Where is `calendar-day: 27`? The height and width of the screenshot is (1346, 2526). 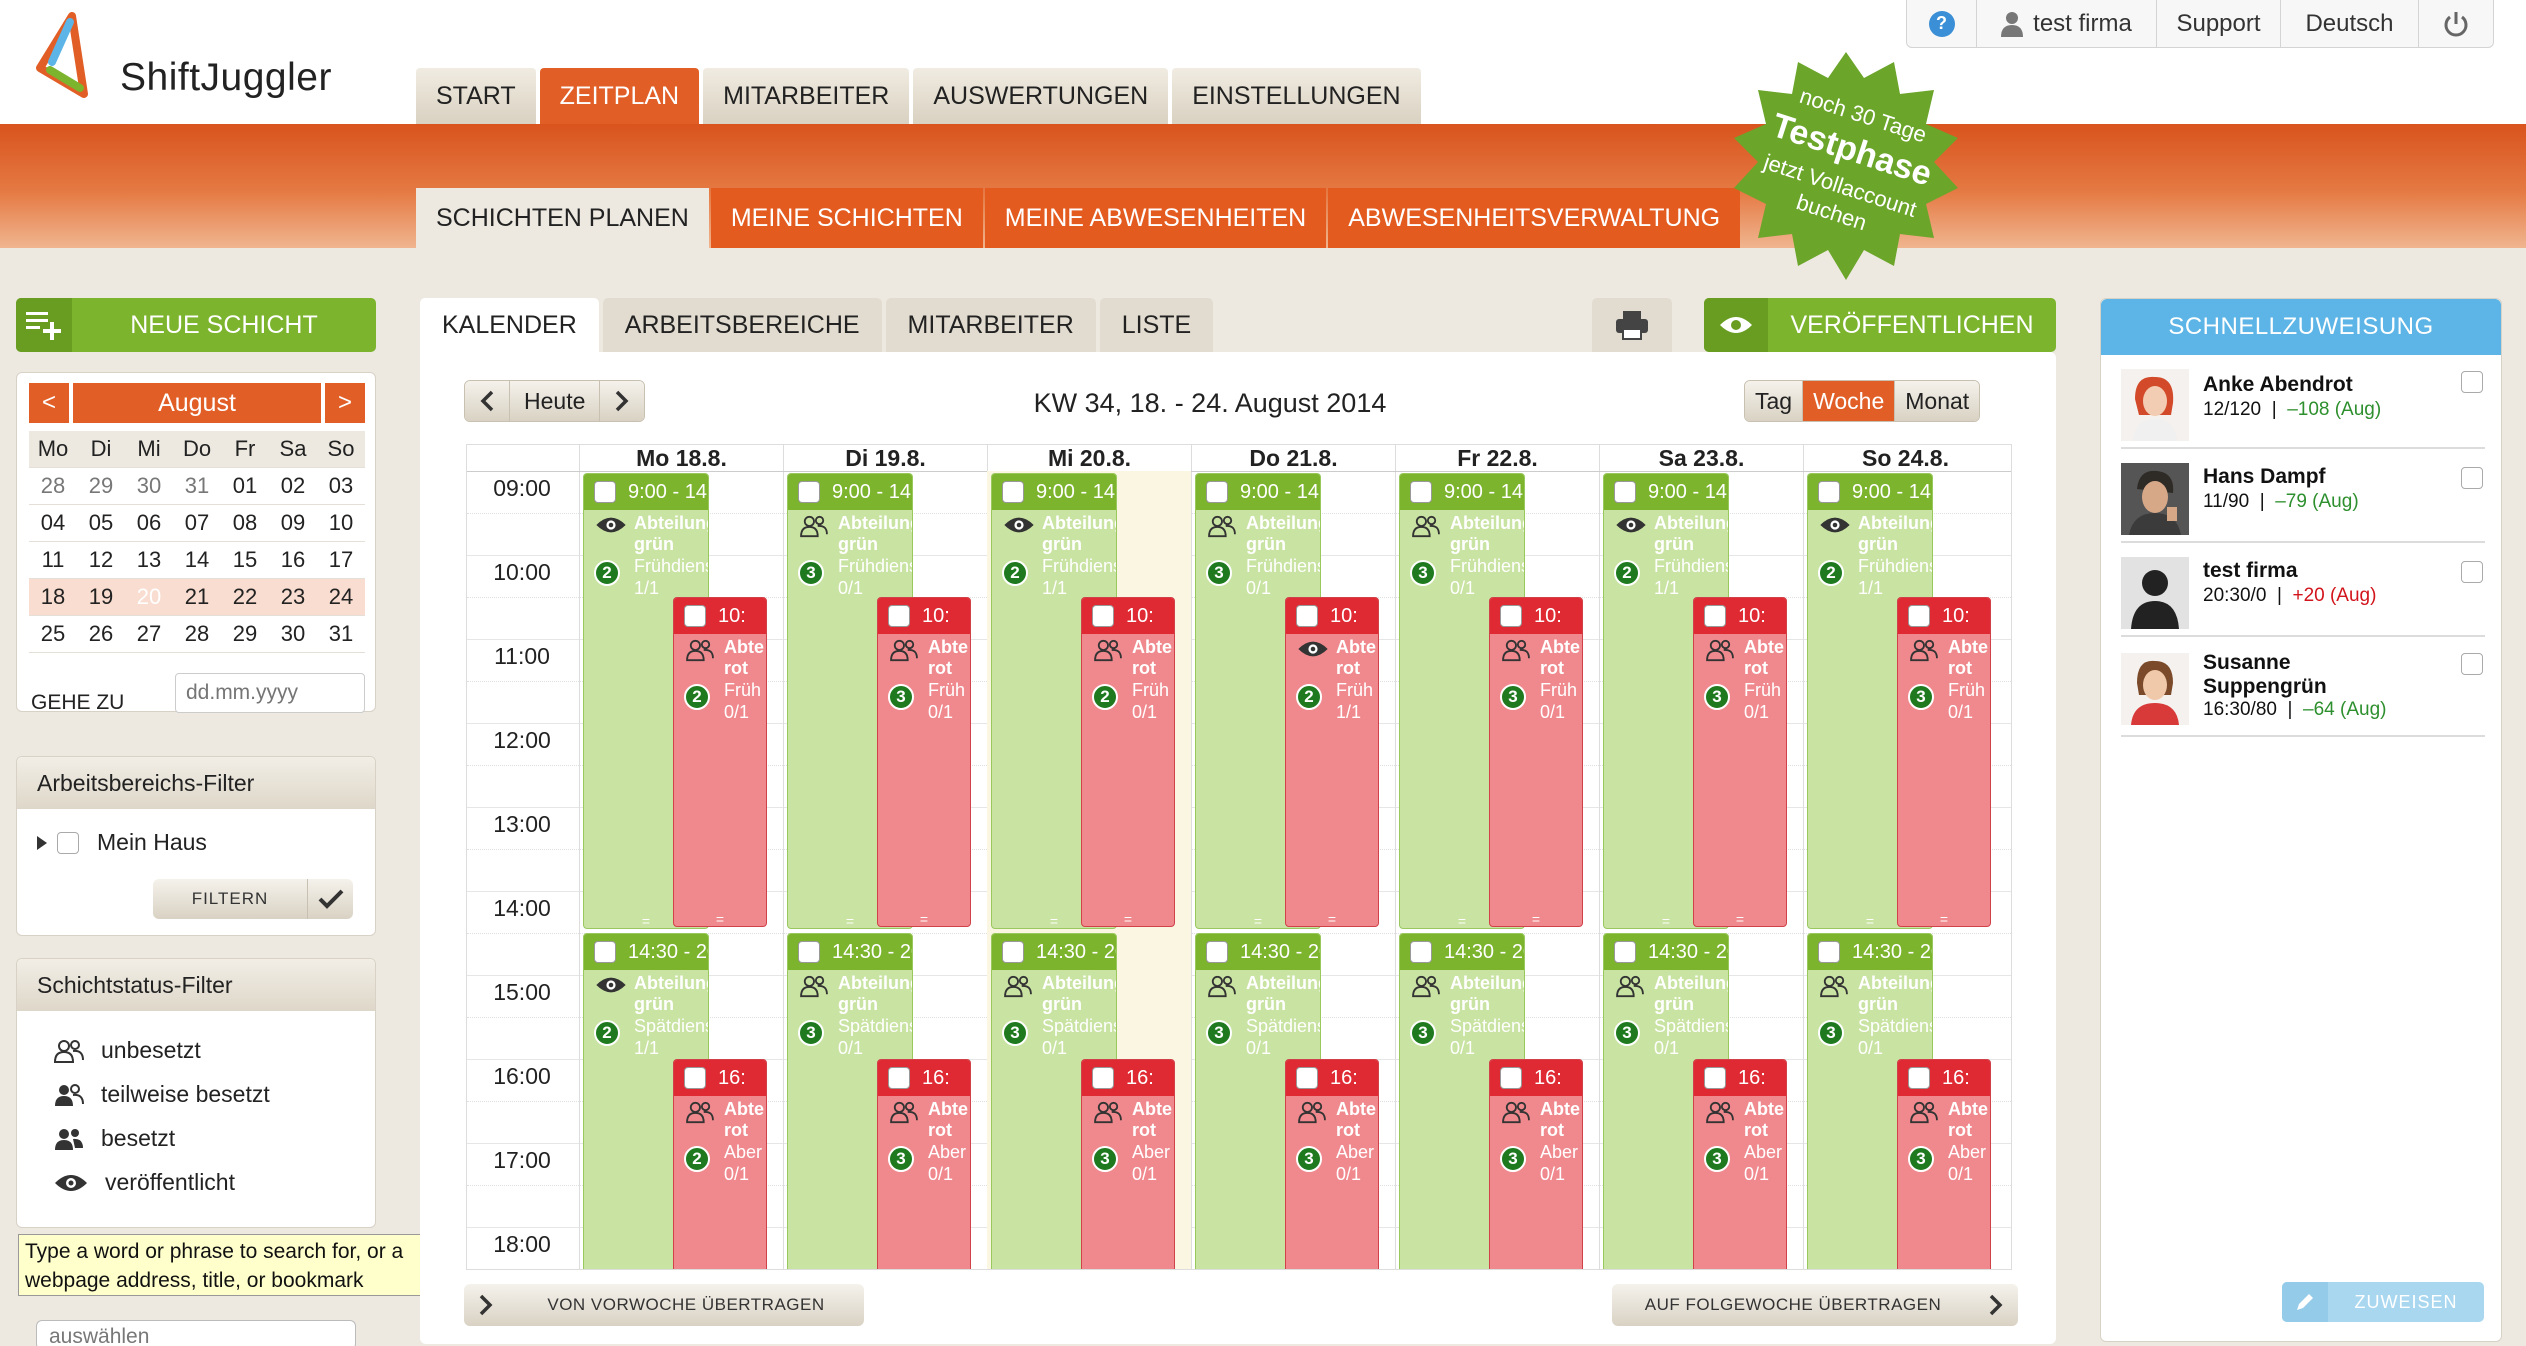 calendar-day: 27 is located at coordinates (149, 634).